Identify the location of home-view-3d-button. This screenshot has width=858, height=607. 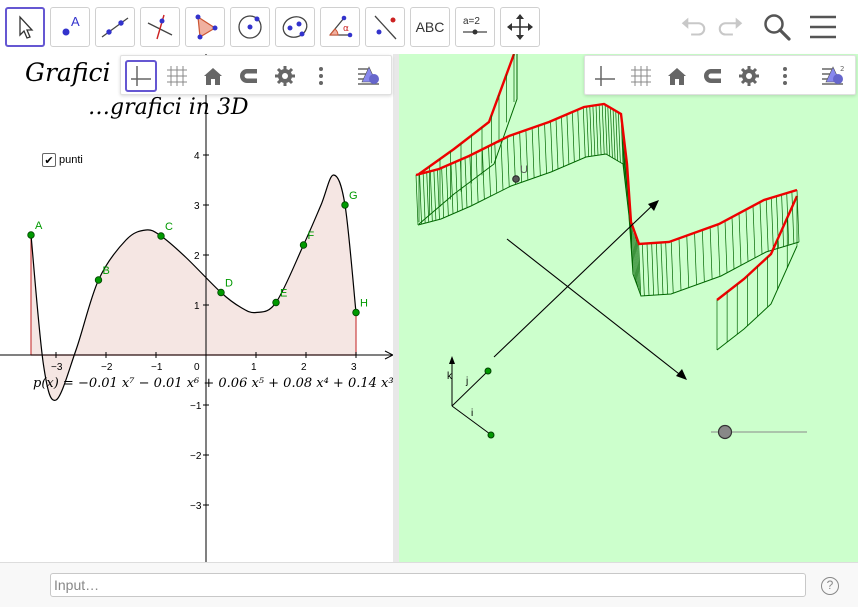
(677, 76).